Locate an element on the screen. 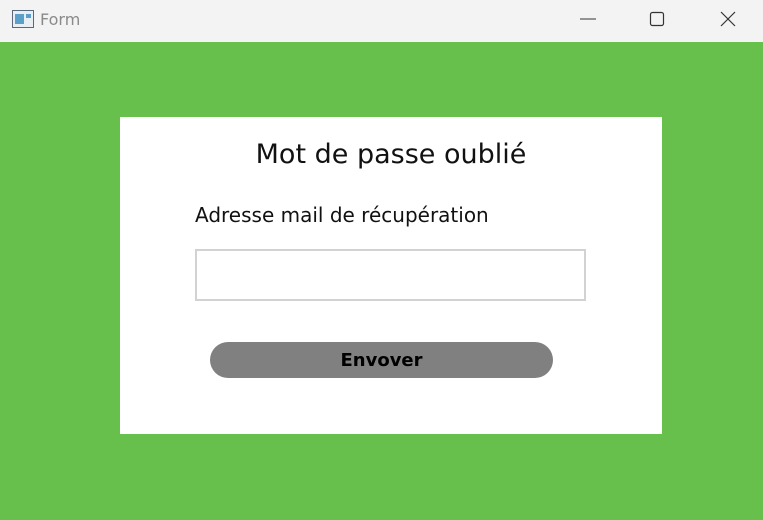 The image size is (763, 520). email-label: Adresse mail de récupération is located at coordinates (342, 215).